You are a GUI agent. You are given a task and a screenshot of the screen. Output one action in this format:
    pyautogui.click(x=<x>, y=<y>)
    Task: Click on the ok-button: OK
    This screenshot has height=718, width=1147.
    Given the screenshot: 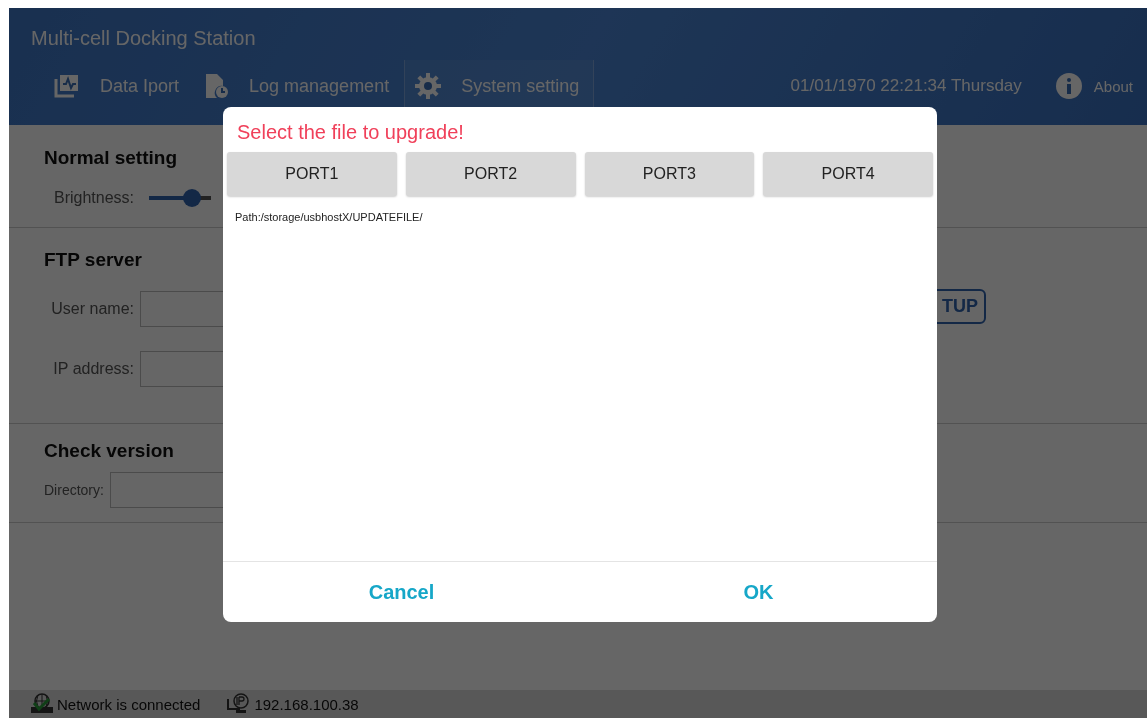 What is the action you would take?
    pyautogui.click(x=758, y=592)
    